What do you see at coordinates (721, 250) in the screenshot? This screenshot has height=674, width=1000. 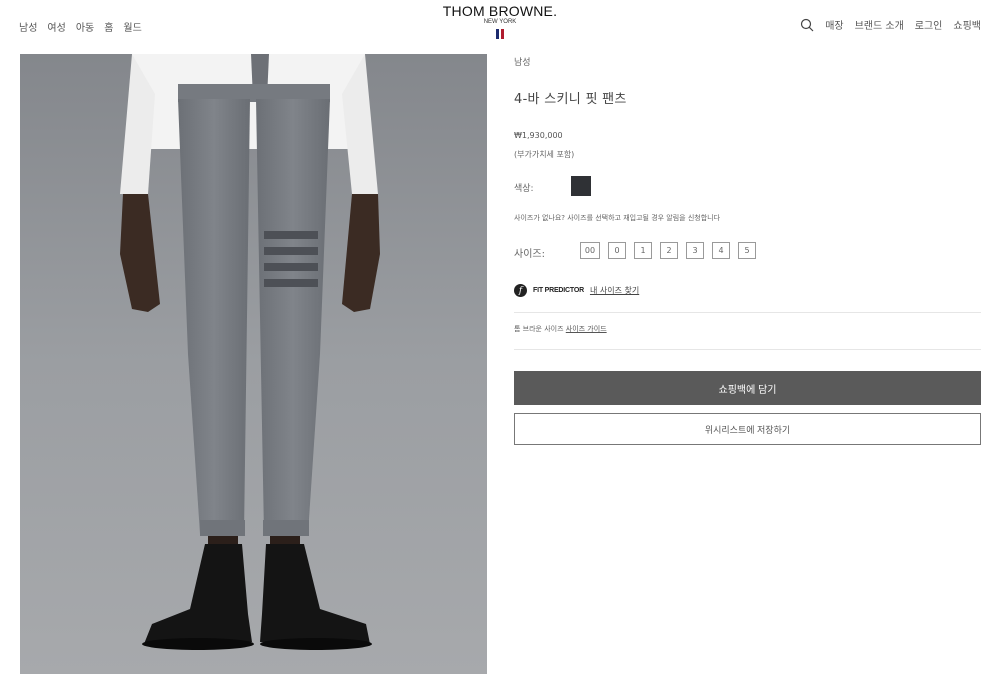 I see `size-option-4: 4` at bounding box center [721, 250].